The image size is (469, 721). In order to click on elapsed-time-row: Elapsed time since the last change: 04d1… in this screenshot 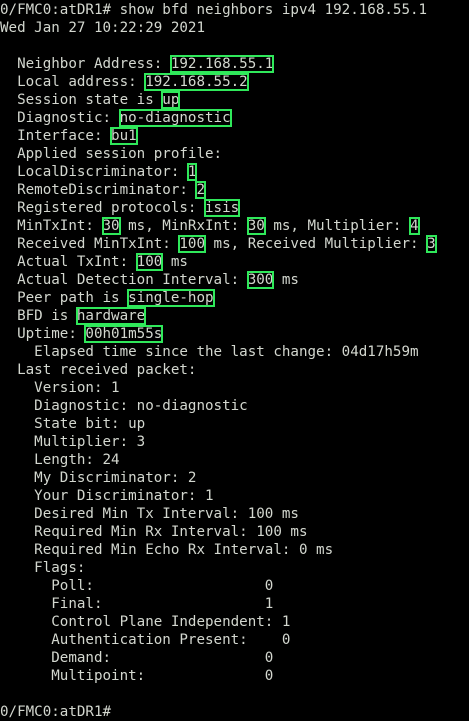, I will do `click(209, 352)`.